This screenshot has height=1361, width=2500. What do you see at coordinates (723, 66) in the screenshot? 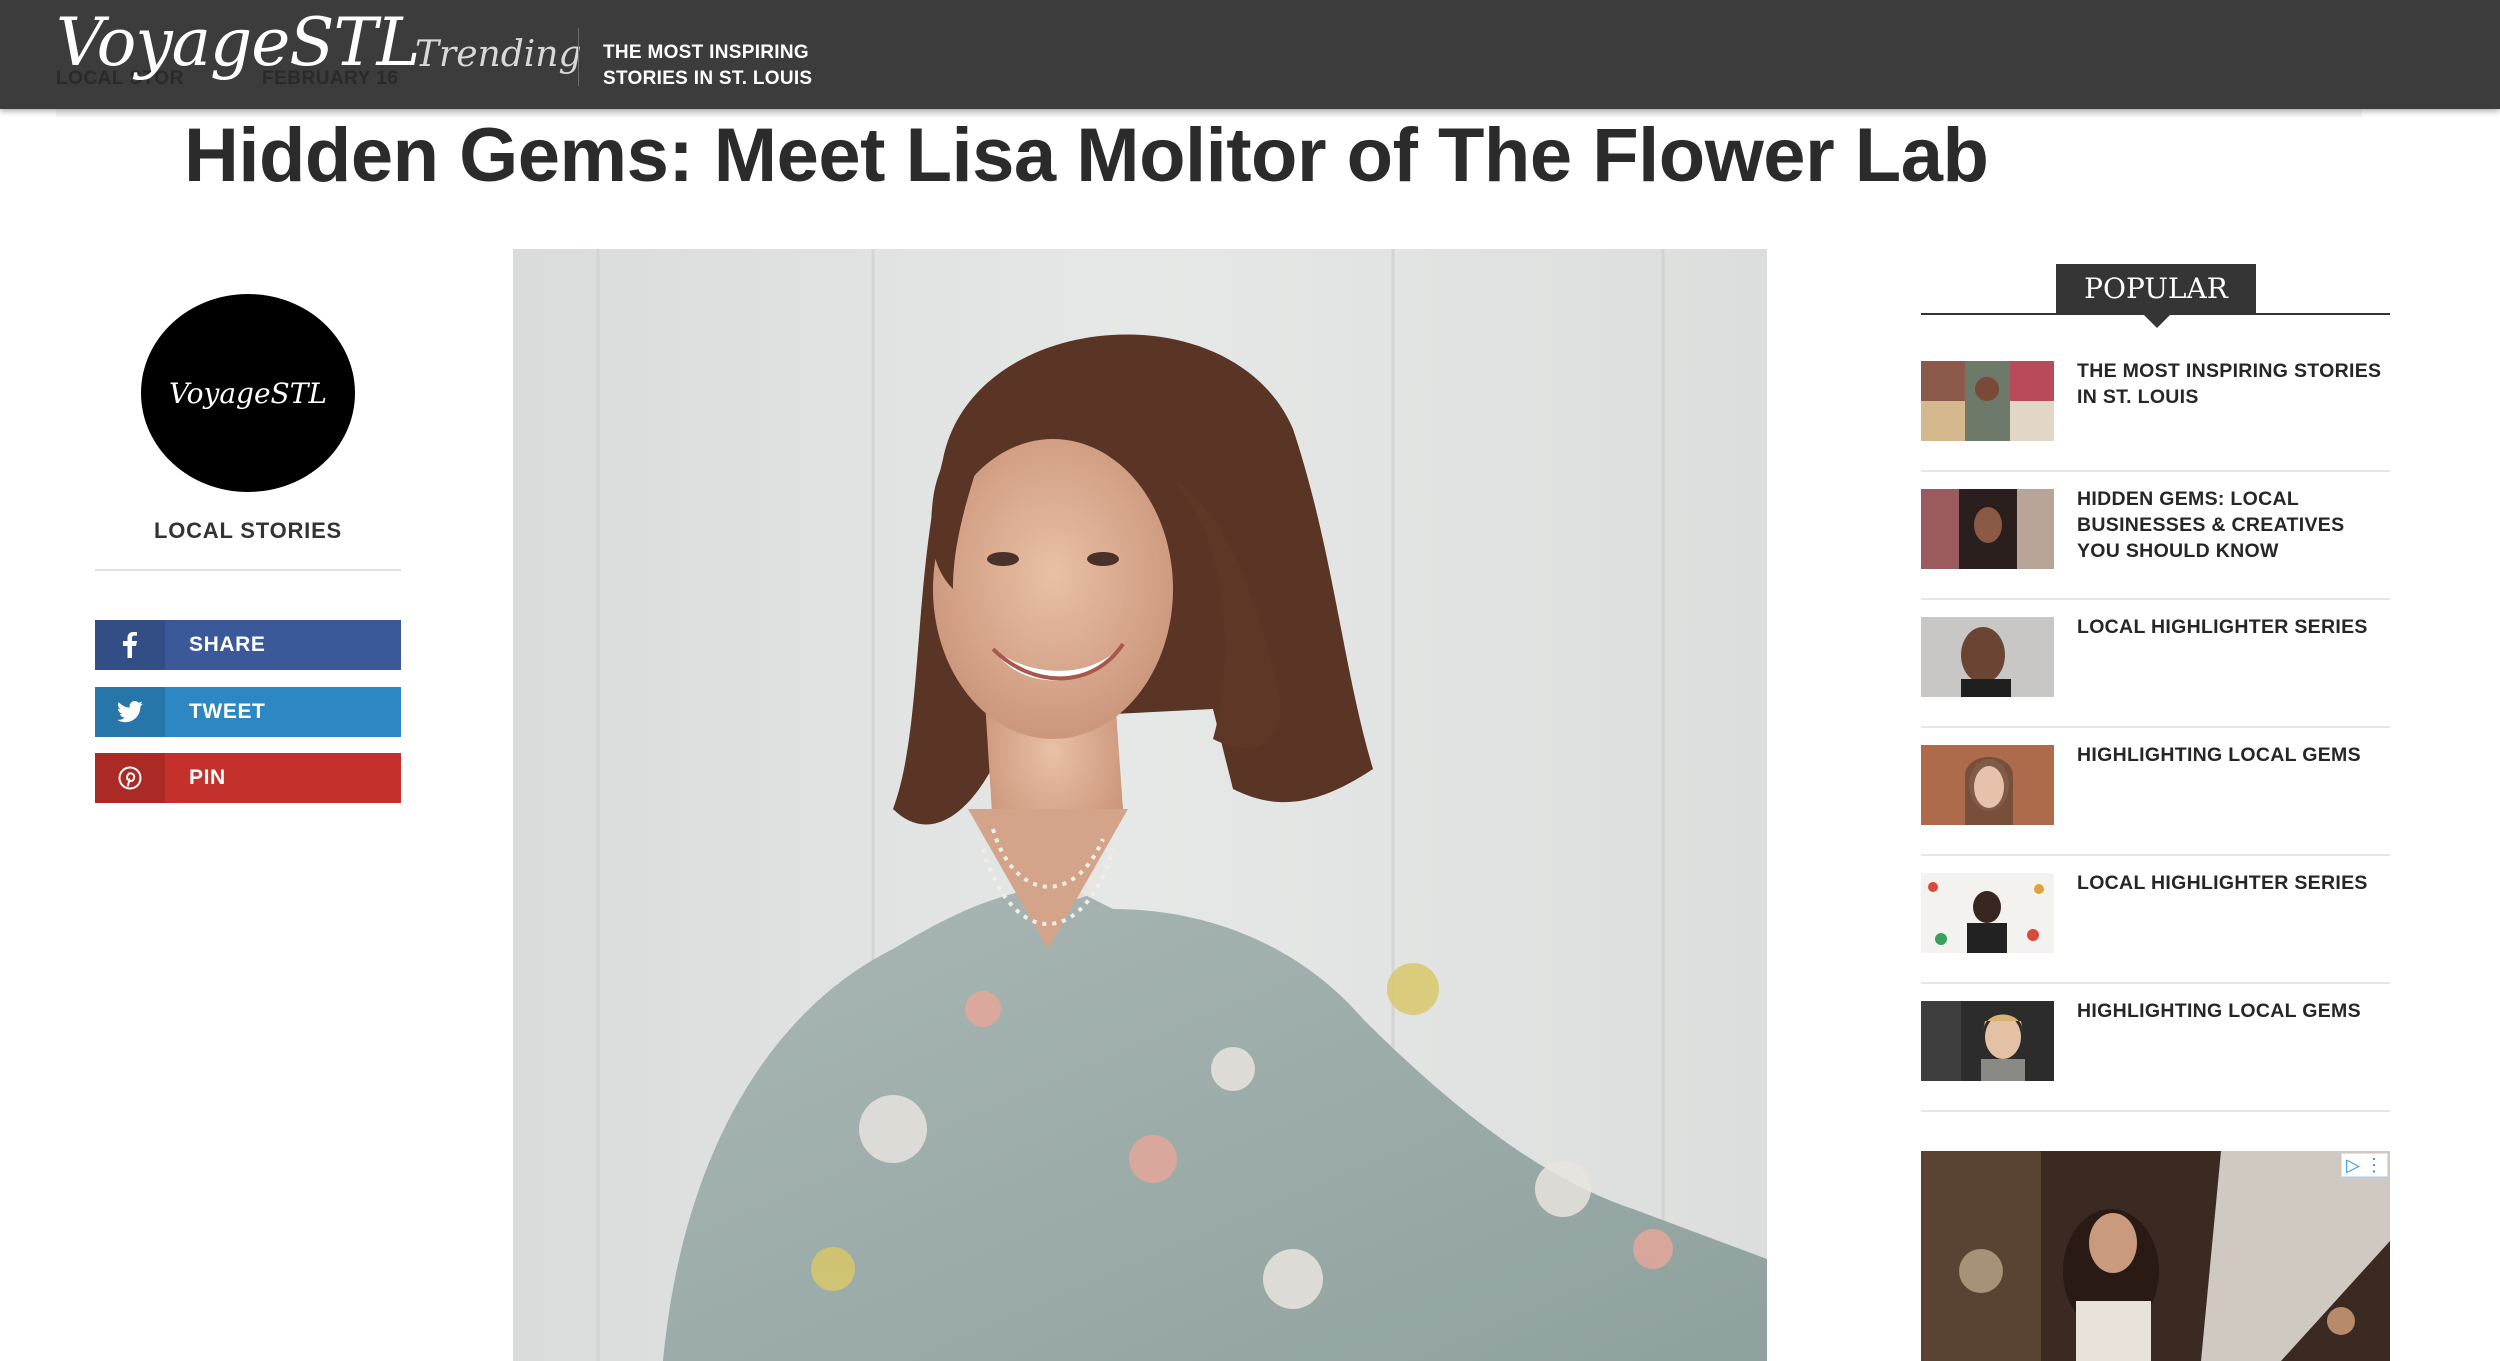
I see `trending-story-link: THE MOST INSPIRING STORIES IN ST. LOUIS` at bounding box center [723, 66].